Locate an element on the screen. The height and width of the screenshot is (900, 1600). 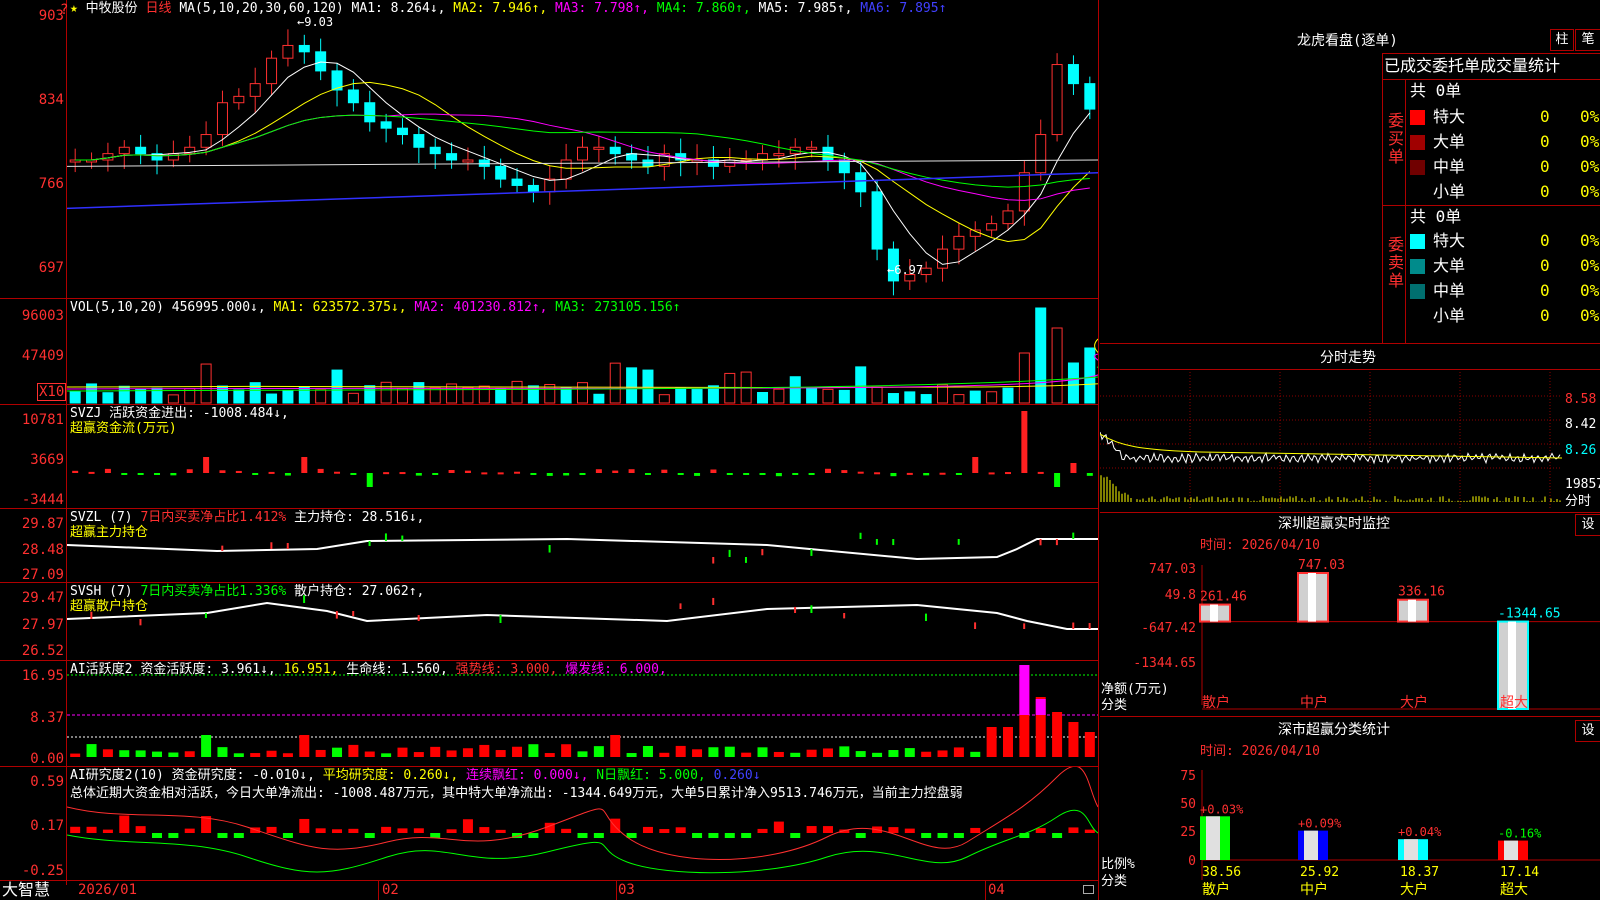
sz-class-tick: 50 is located at coordinates (1188, 804).